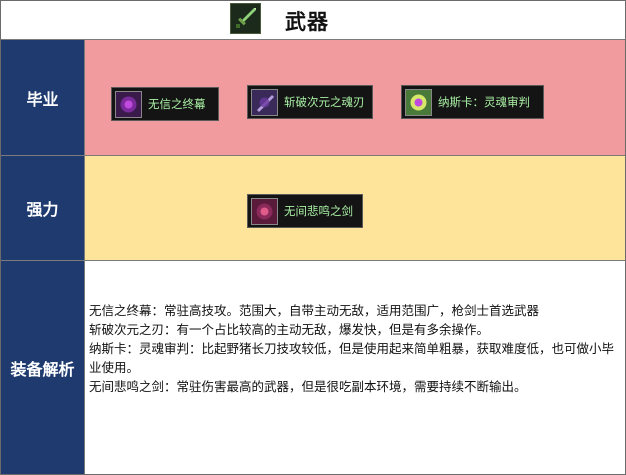 This screenshot has width=626, height=475. I want to click on item-name: 无间悲鸣之剑, so click(318, 211).